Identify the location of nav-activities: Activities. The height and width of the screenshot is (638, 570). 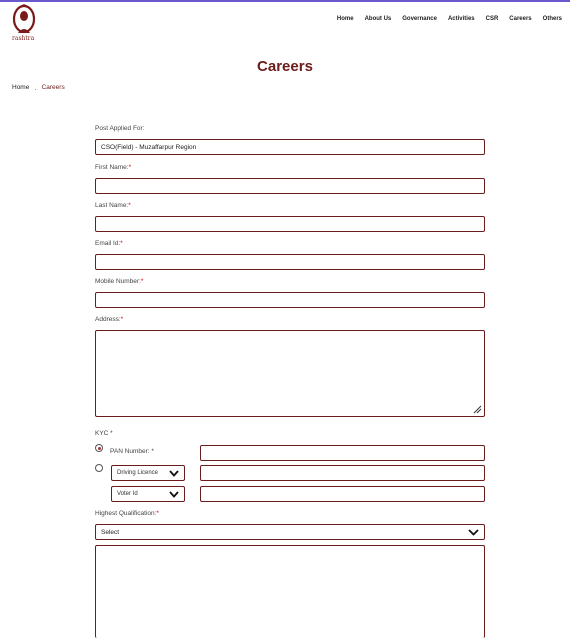
(461, 19).